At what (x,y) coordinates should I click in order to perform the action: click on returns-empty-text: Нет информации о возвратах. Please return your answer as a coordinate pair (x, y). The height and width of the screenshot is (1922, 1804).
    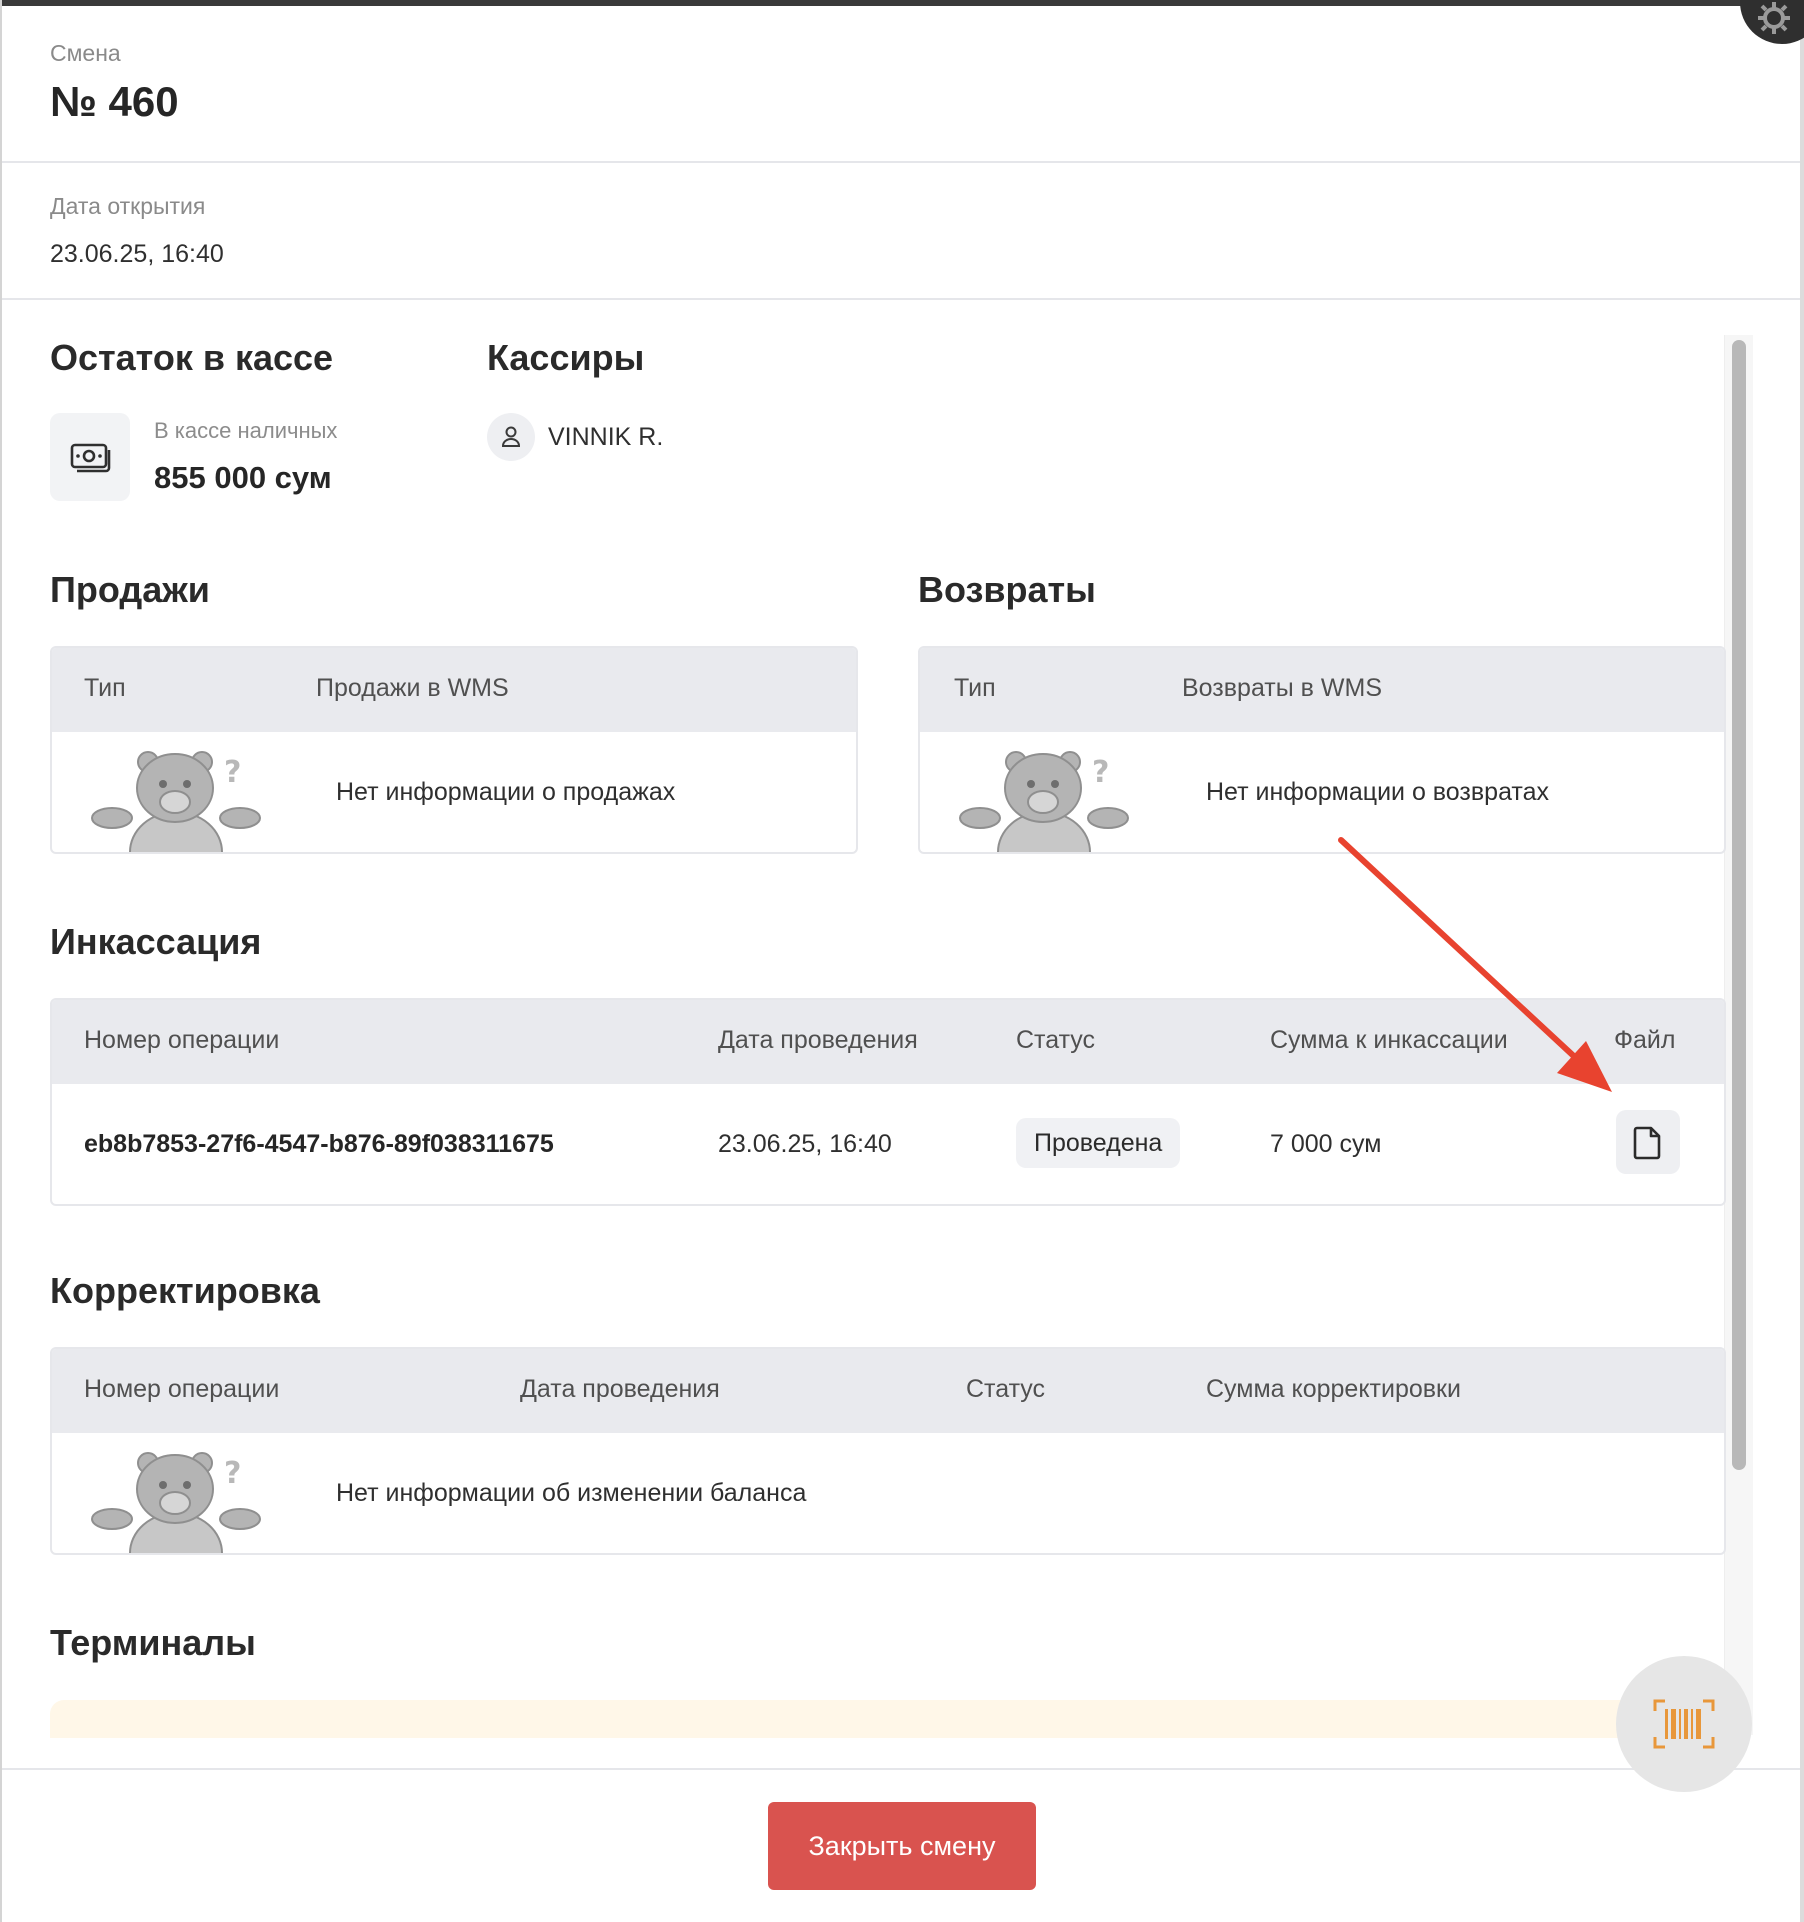
    Looking at the image, I should click on (1378, 792).